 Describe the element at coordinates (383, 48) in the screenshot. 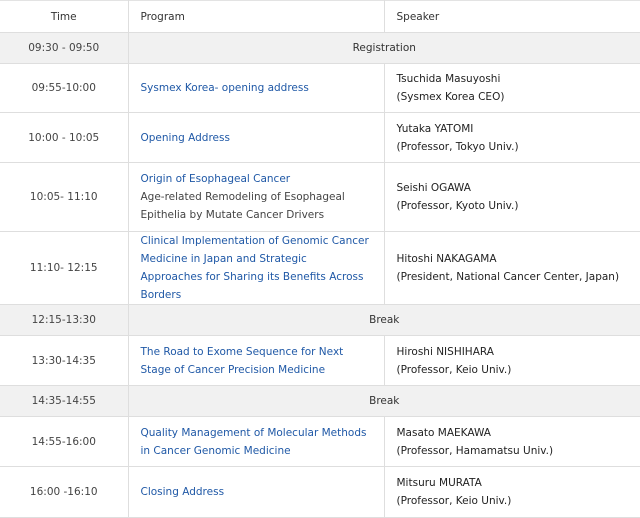

I see `span-label: Registration` at that location.